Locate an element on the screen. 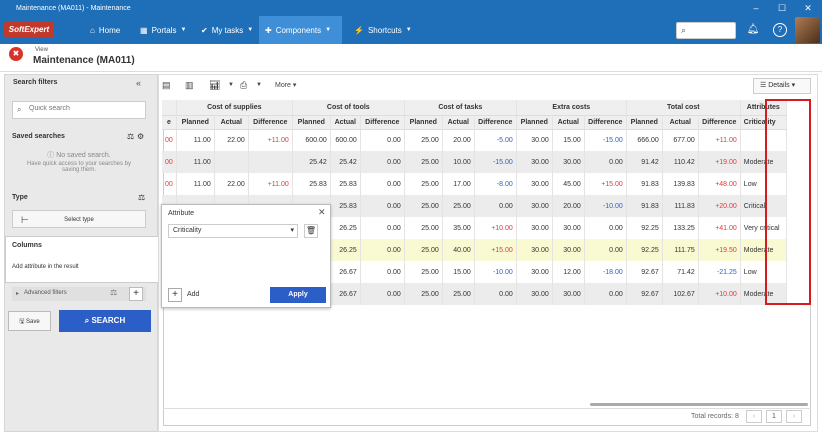 This screenshot has width=822, height=437. table-cell: -18.00 is located at coordinates (605, 272).